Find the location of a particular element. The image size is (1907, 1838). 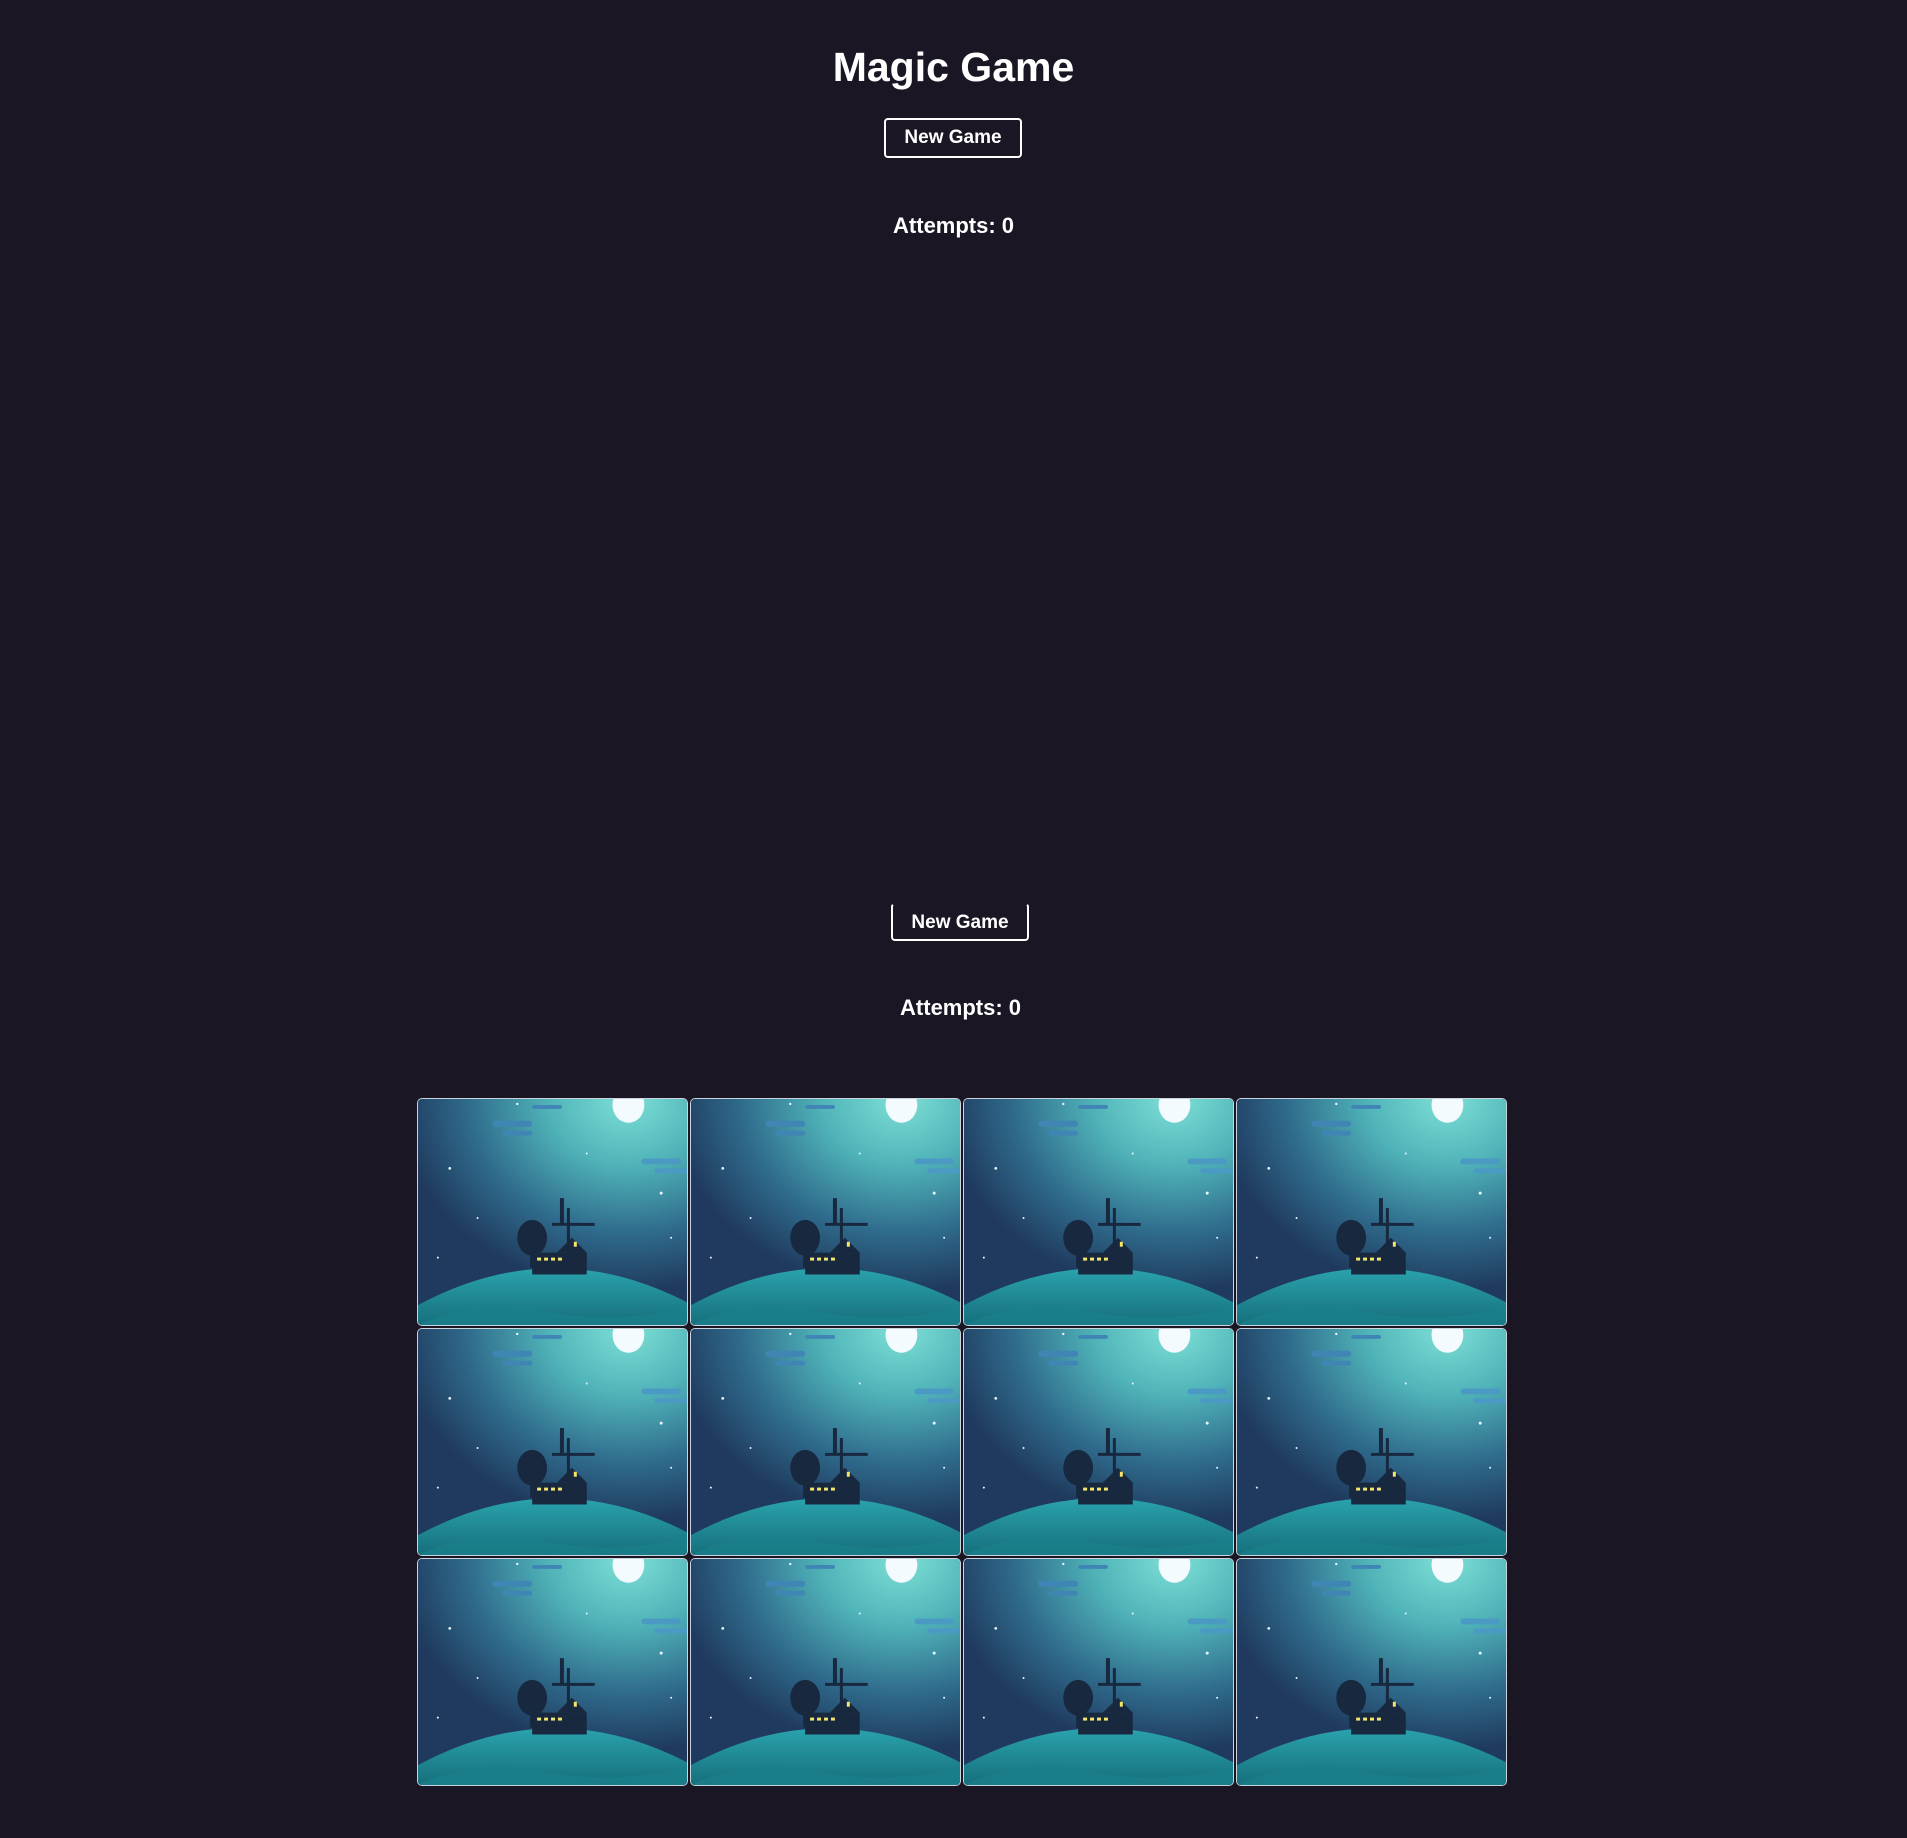

page-title: Magic Game is located at coordinates (953, 67).